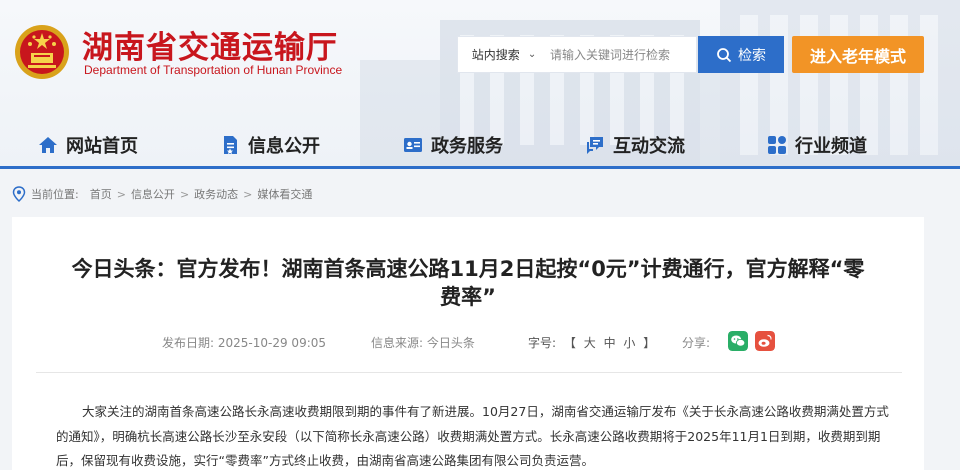 The width and height of the screenshot is (960, 470). I want to click on nav-item-info: 信息公开, so click(270, 145).